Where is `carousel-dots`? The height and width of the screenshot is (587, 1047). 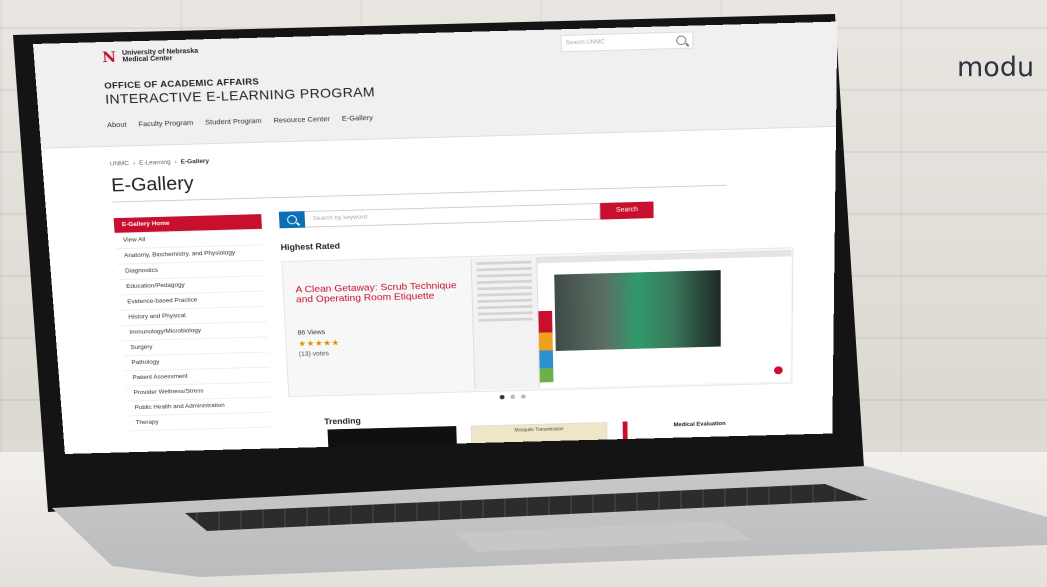
carousel-dots is located at coordinates (512, 397).